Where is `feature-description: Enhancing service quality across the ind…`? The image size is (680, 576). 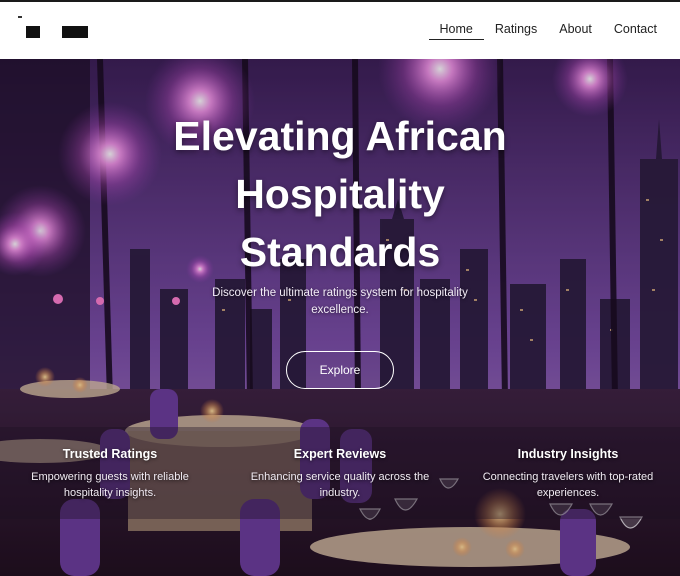
feature-description: Enhancing service quality across the ind… is located at coordinates (340, 485).